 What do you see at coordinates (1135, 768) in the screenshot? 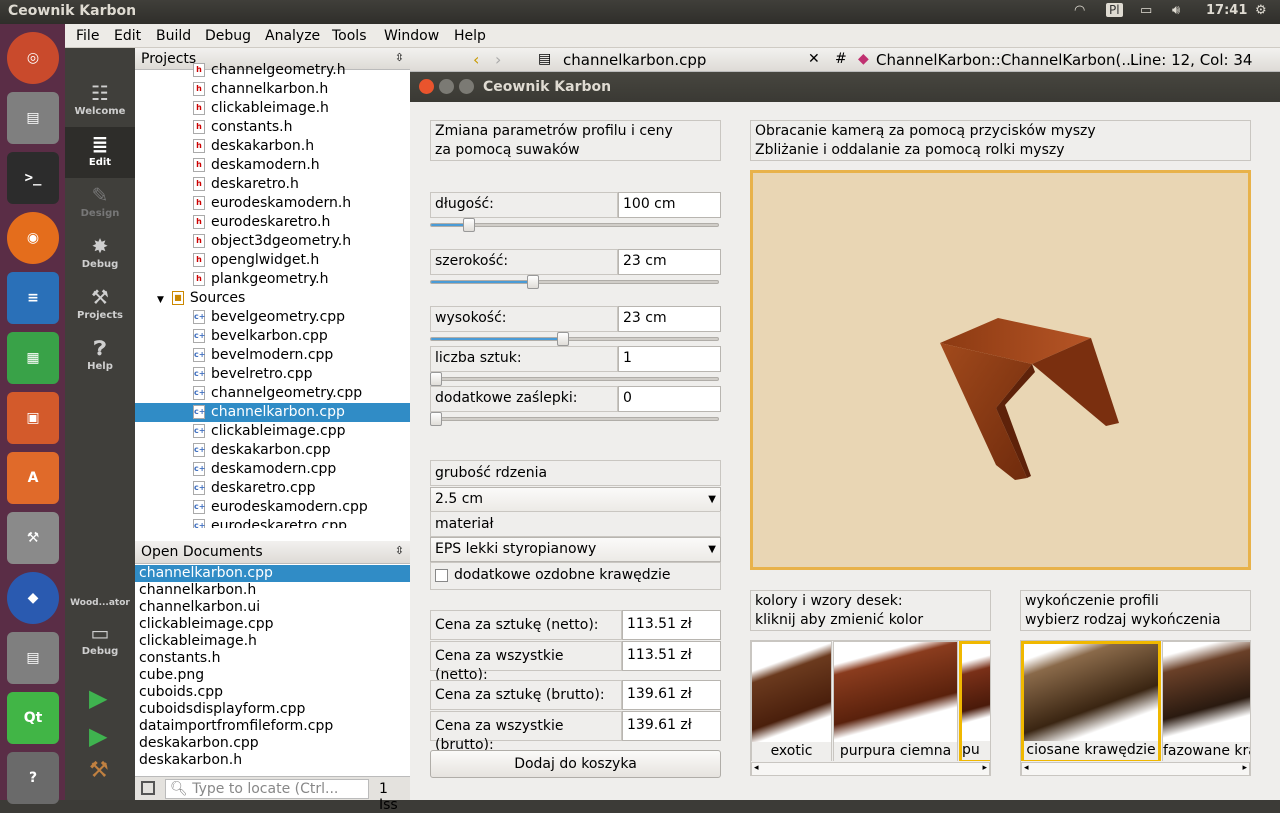
I see `finish-scrollbar: ◂ ▸` at bounding box center [1135, 768].